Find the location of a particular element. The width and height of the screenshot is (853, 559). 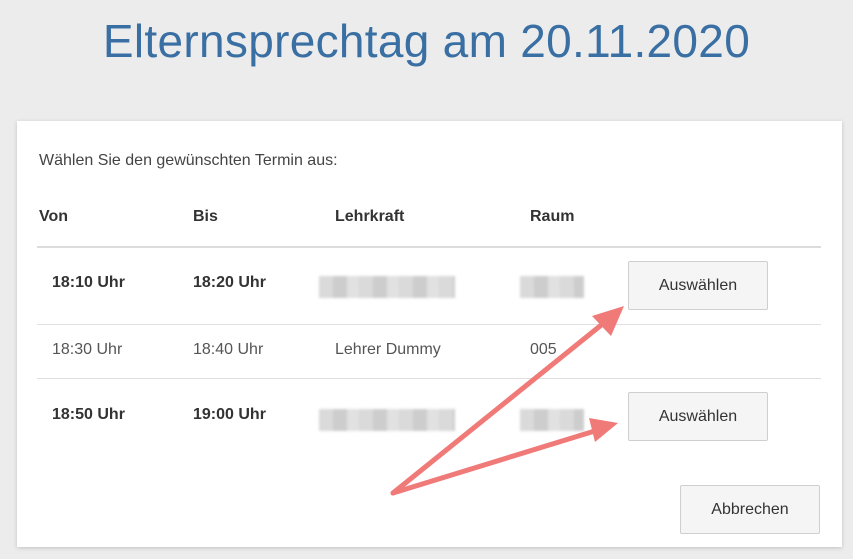

cancel-button: Abbrechen is located at coordinates (750, 509).